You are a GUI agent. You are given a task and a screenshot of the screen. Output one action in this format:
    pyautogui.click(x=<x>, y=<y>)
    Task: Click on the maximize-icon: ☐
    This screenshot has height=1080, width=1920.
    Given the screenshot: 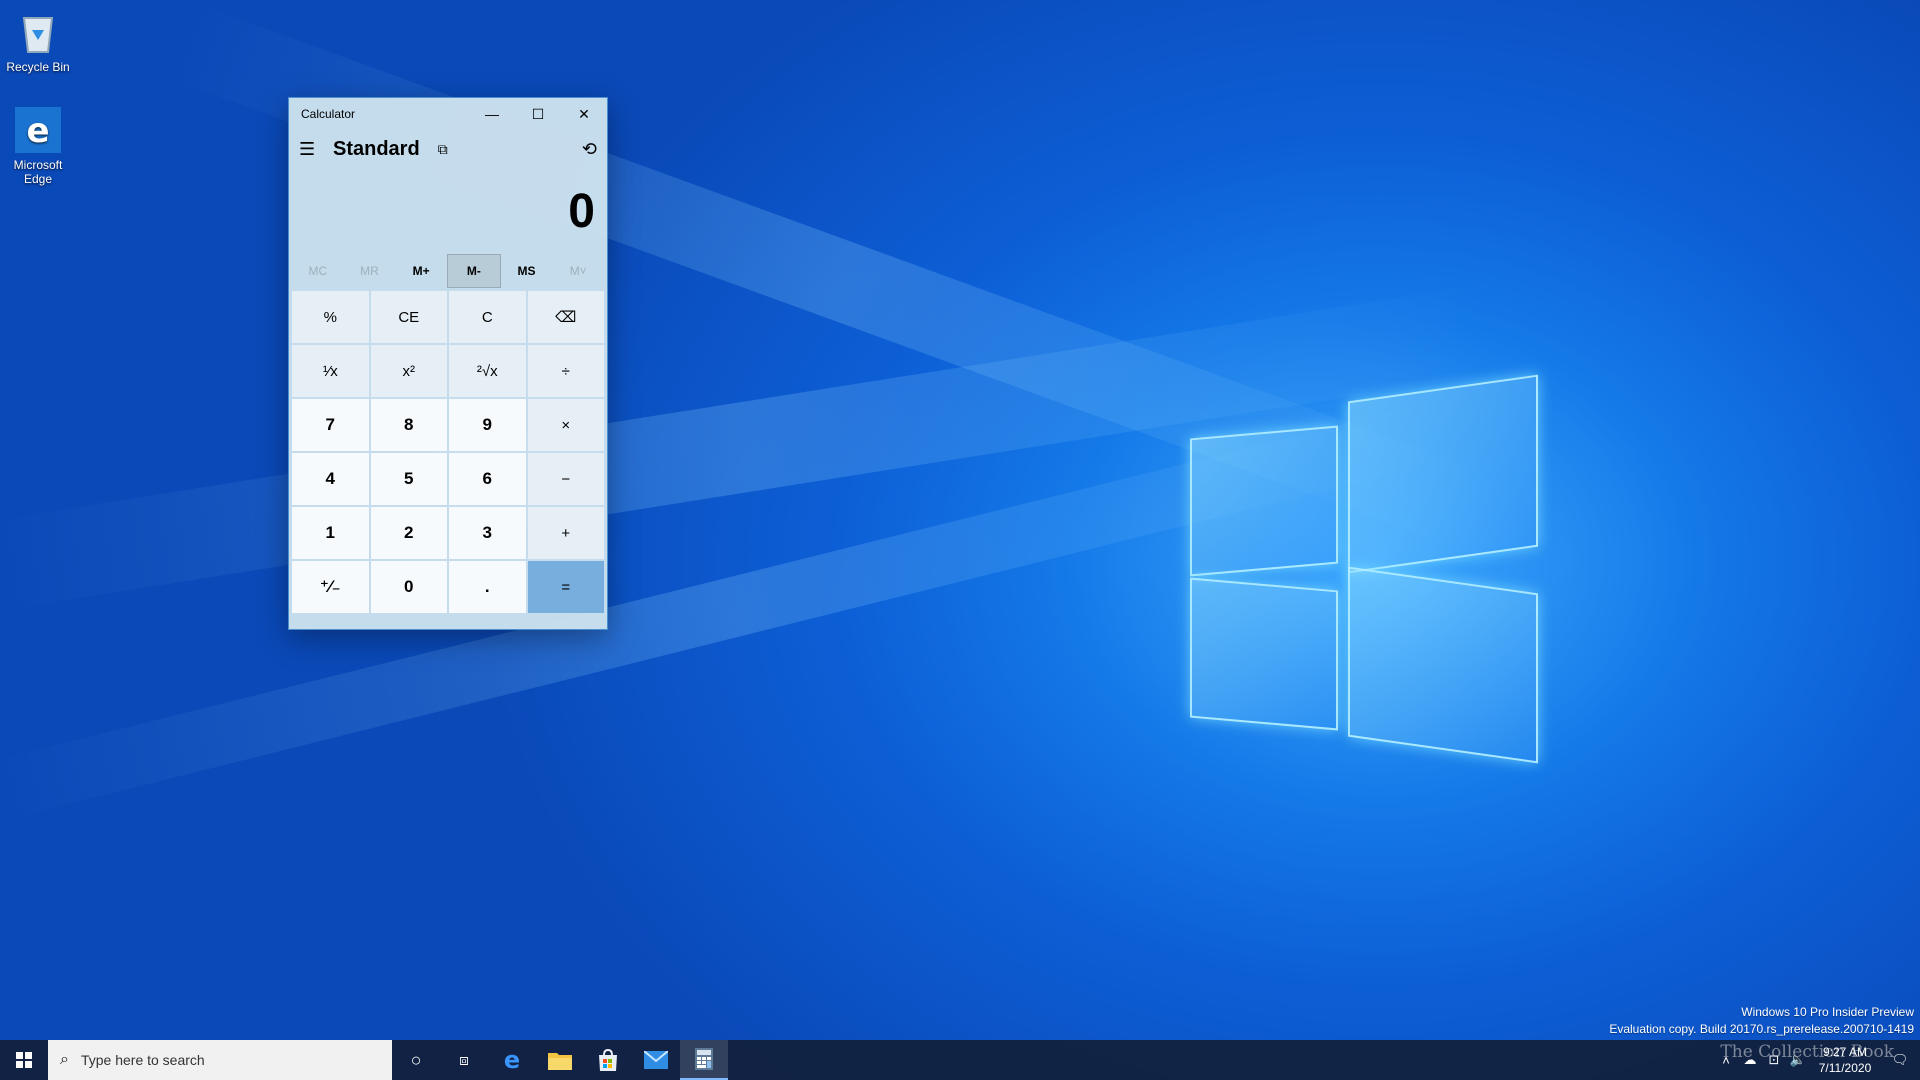 What is the action you would take?
    pyautogui.click(x=538, y=113)
    